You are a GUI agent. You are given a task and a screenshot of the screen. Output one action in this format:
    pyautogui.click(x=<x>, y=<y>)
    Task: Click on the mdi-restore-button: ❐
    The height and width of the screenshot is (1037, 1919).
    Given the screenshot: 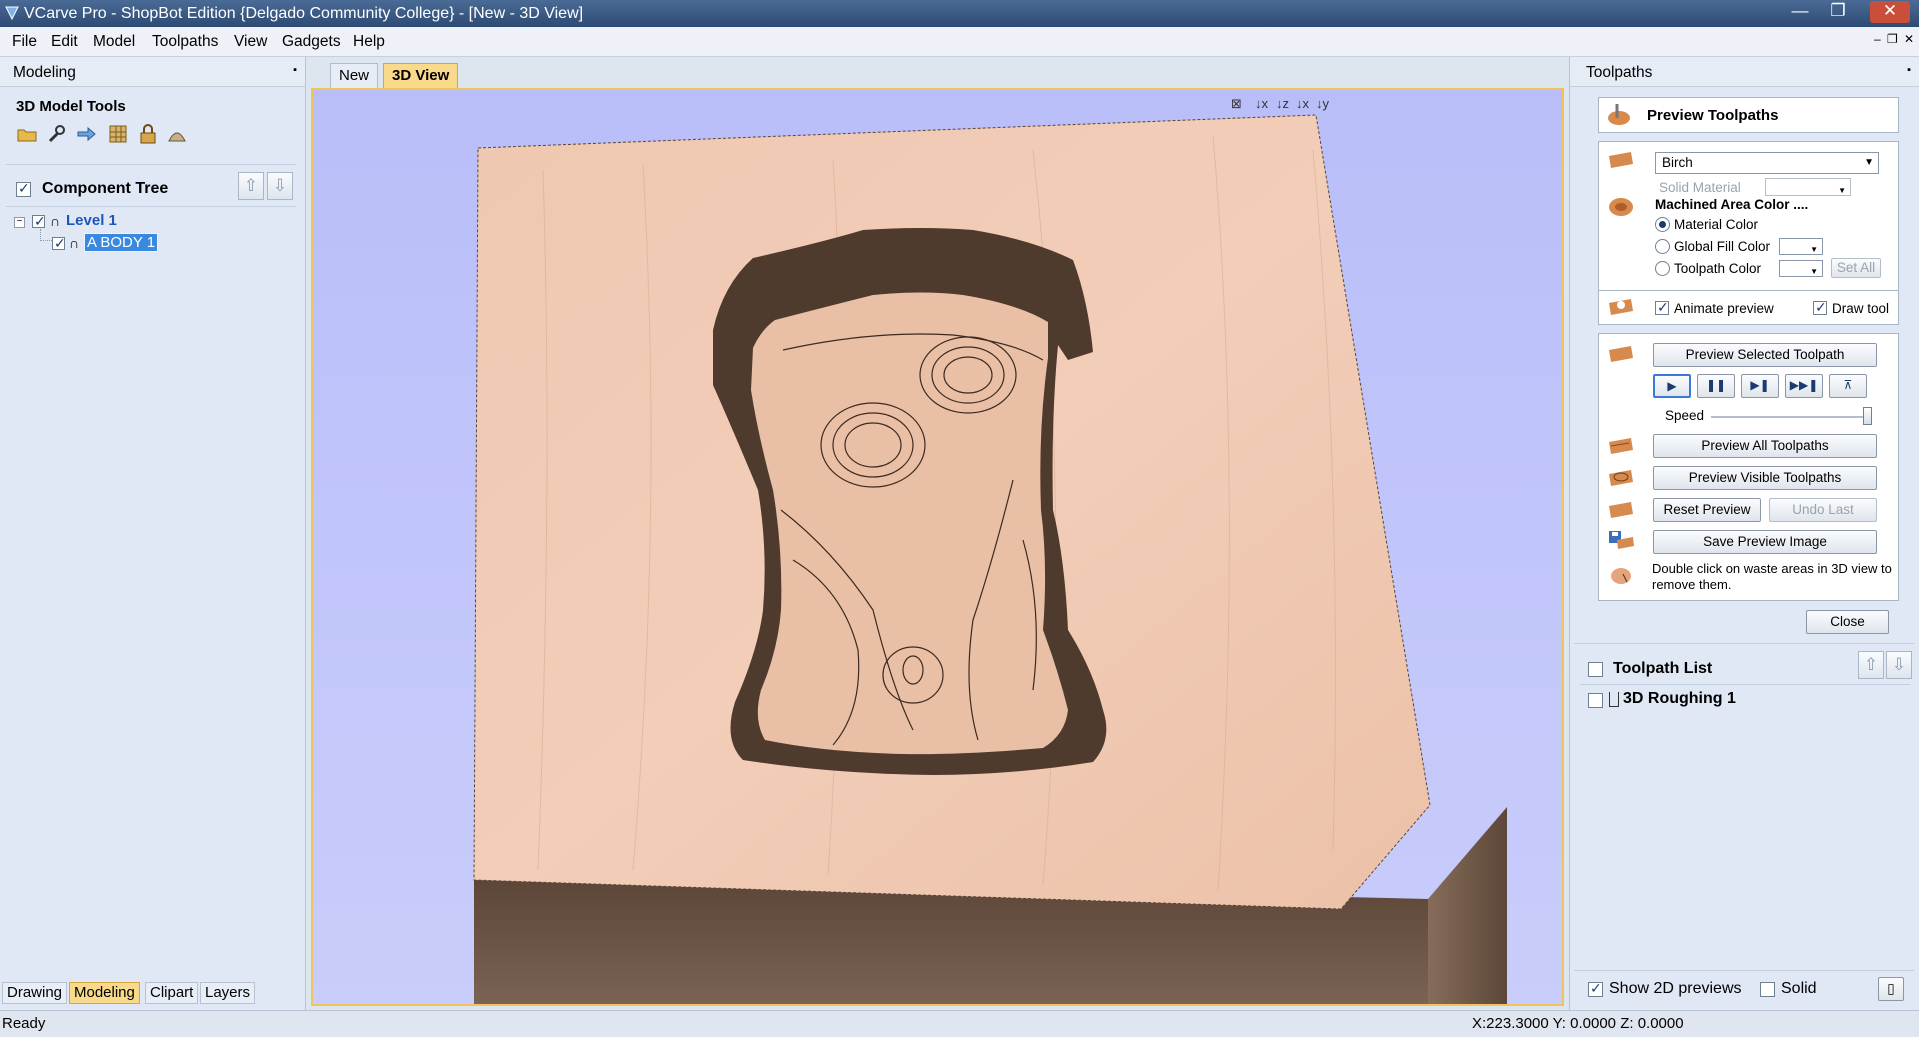 What is the action you would take?
    pyautogui.click(x=1892, y=39)
    